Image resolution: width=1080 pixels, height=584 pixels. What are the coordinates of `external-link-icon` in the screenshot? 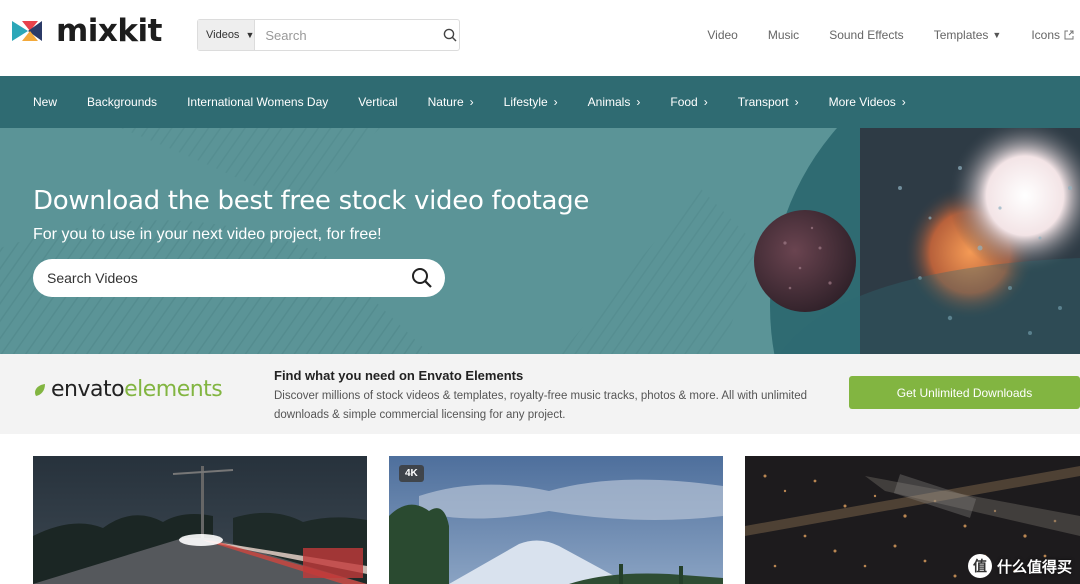 It's located at (1069, 35).